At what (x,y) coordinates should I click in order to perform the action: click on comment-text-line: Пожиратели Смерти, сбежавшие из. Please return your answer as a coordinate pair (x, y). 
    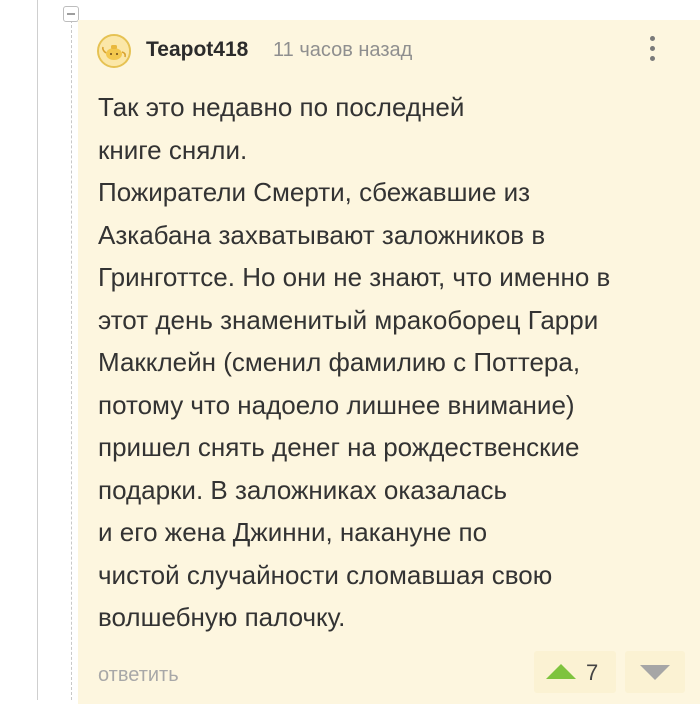
    Looking at the image, I should click on (314, 192).